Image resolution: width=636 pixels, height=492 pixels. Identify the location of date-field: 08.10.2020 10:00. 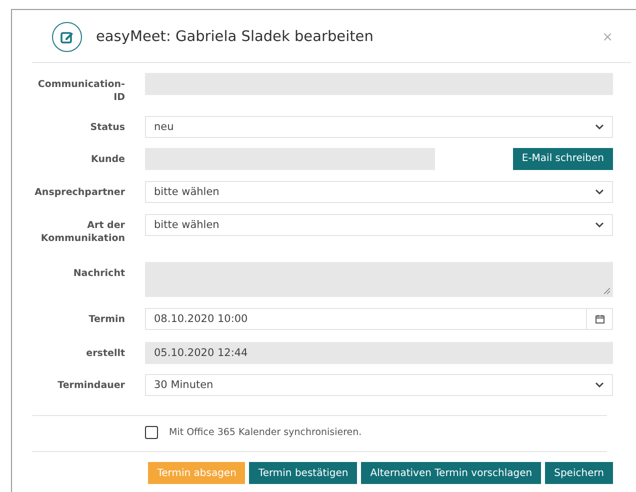
(366, 319).